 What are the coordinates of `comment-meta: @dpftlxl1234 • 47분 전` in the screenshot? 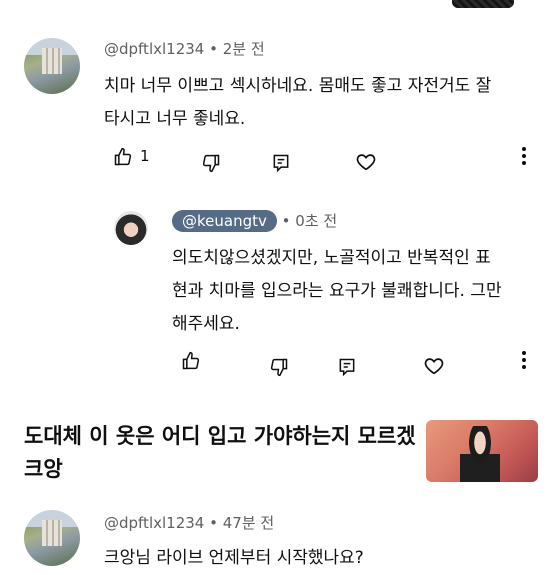 It's located at (189, 522).